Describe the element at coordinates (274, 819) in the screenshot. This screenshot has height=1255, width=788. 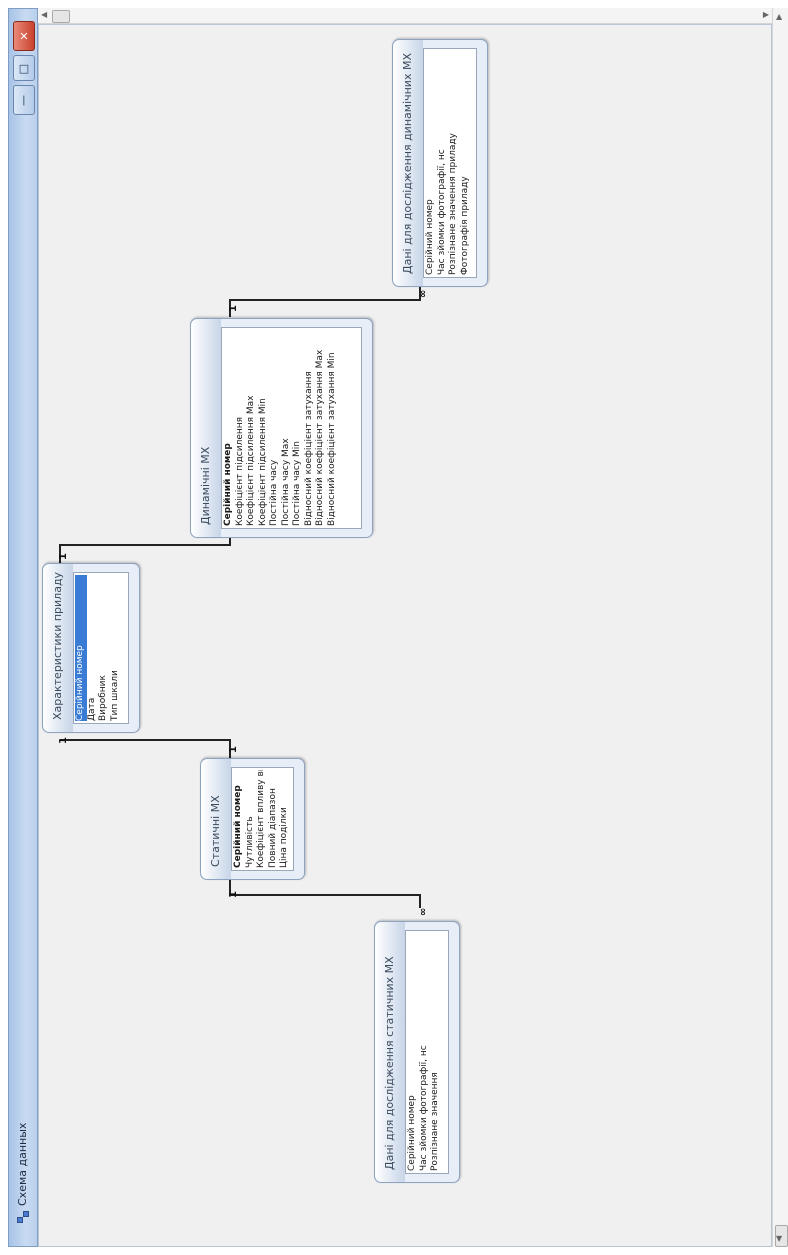
I see `field-full-range: Повний діапазон` at that location.